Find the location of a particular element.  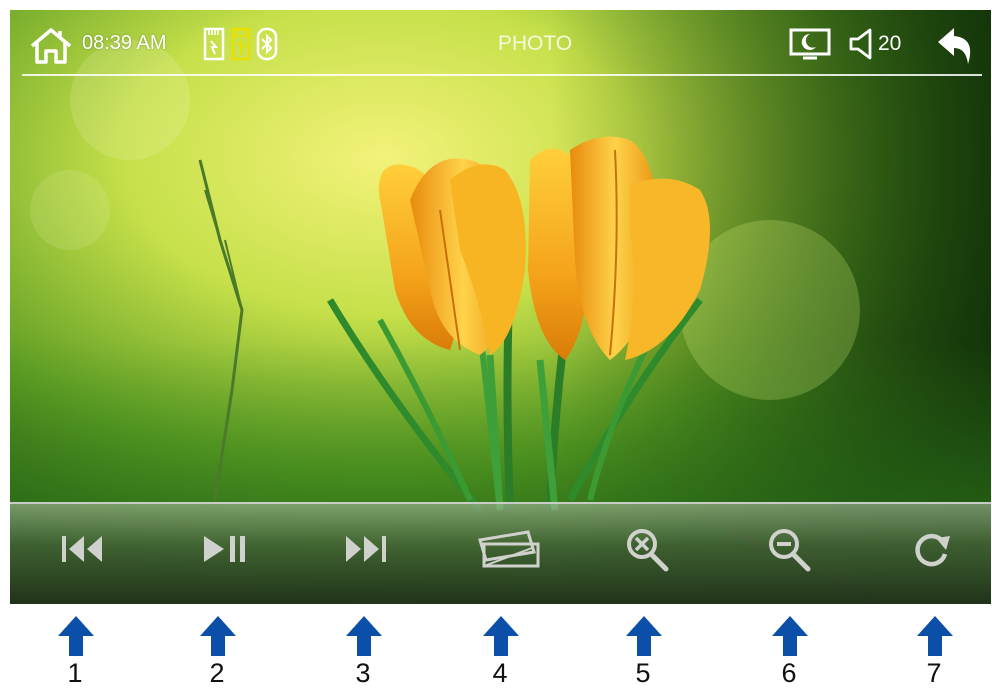

rotate-icon is located at coordinates (931, 549).